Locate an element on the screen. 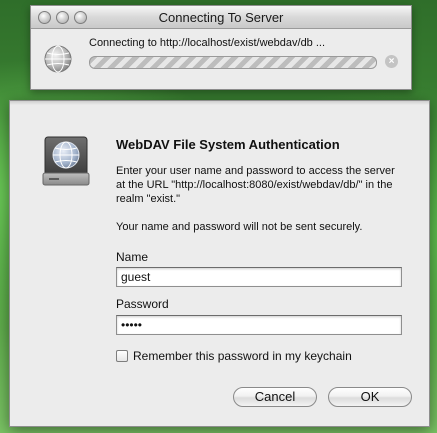 This screenshot has height=433, width=437. window-title: Connecting To Server is located at coordinates (221, 17).